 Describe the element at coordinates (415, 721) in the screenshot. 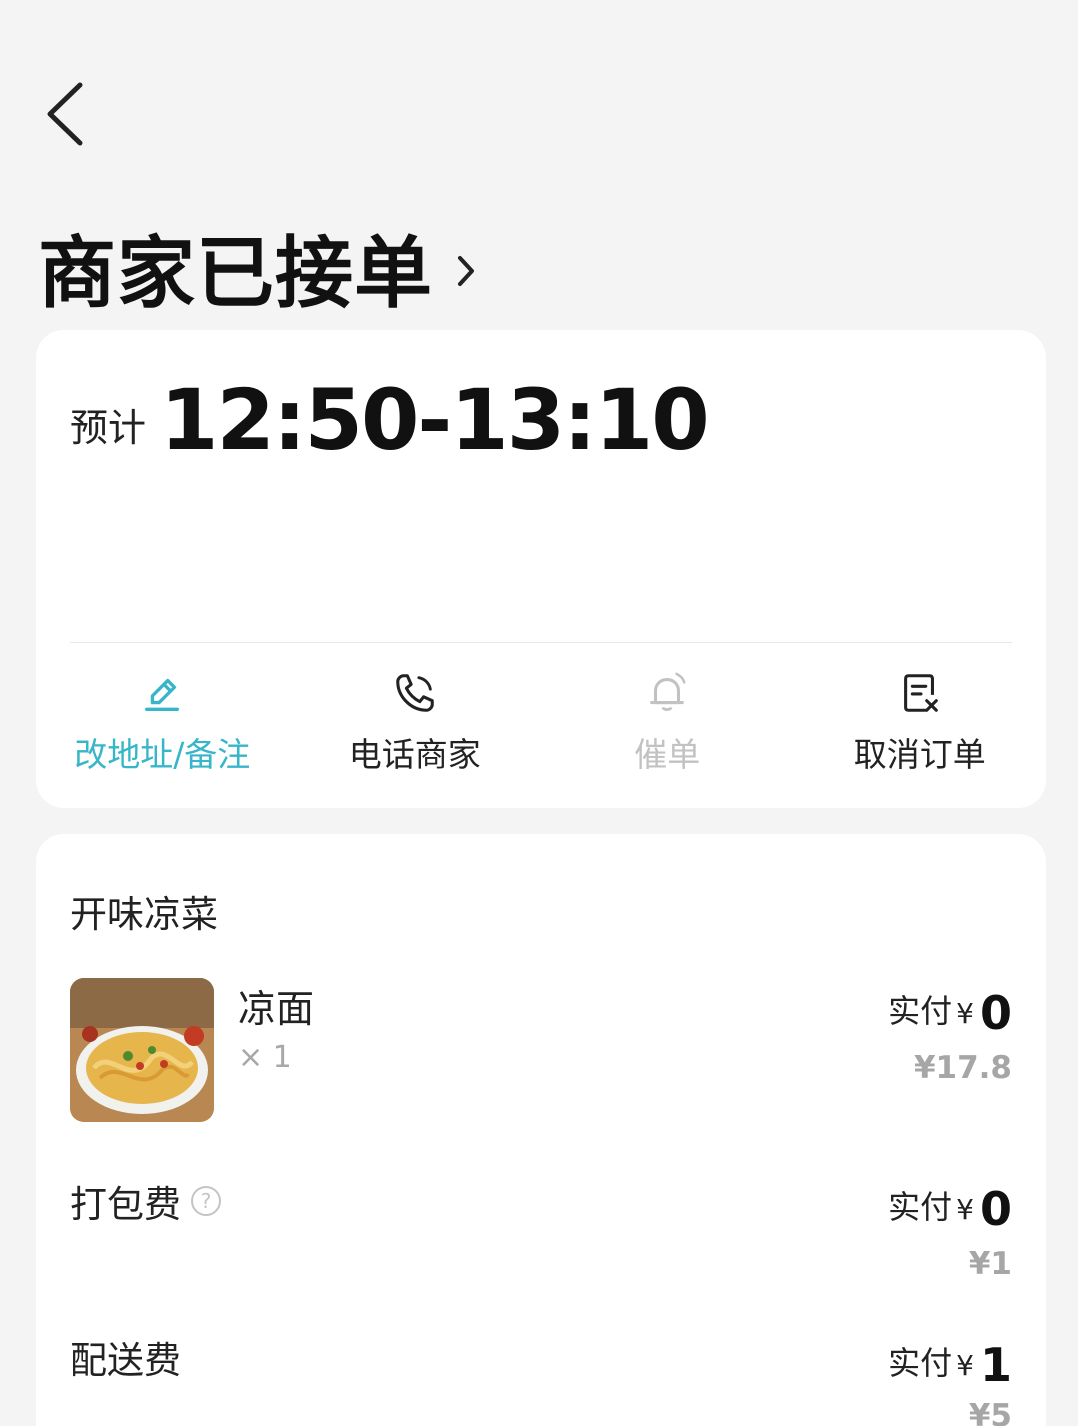

I see `call-merchant-button: 电话商家` at that location.